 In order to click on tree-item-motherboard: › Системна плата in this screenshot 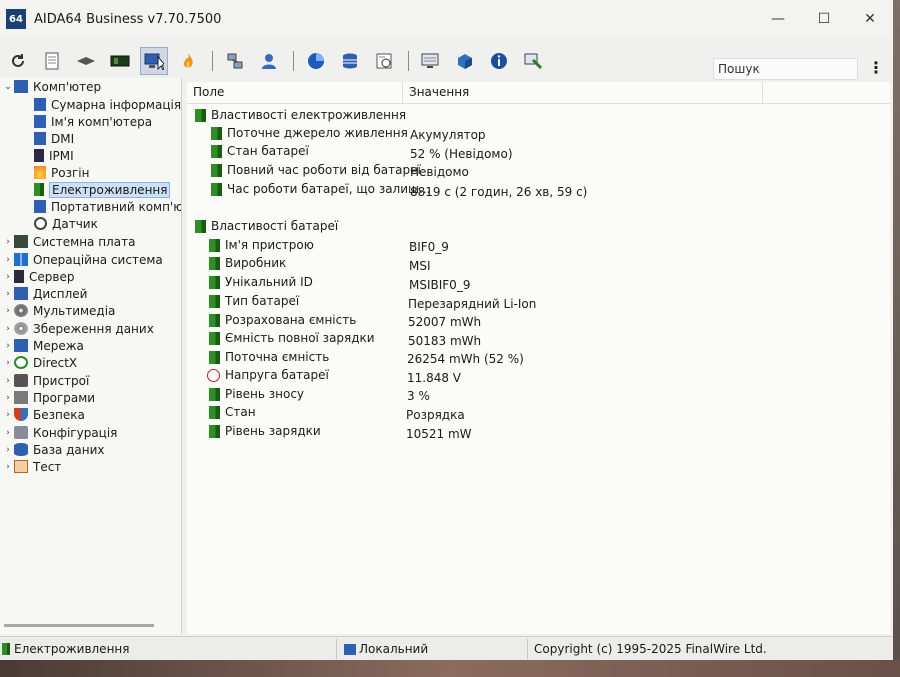, I will do `click(68, 241)`.